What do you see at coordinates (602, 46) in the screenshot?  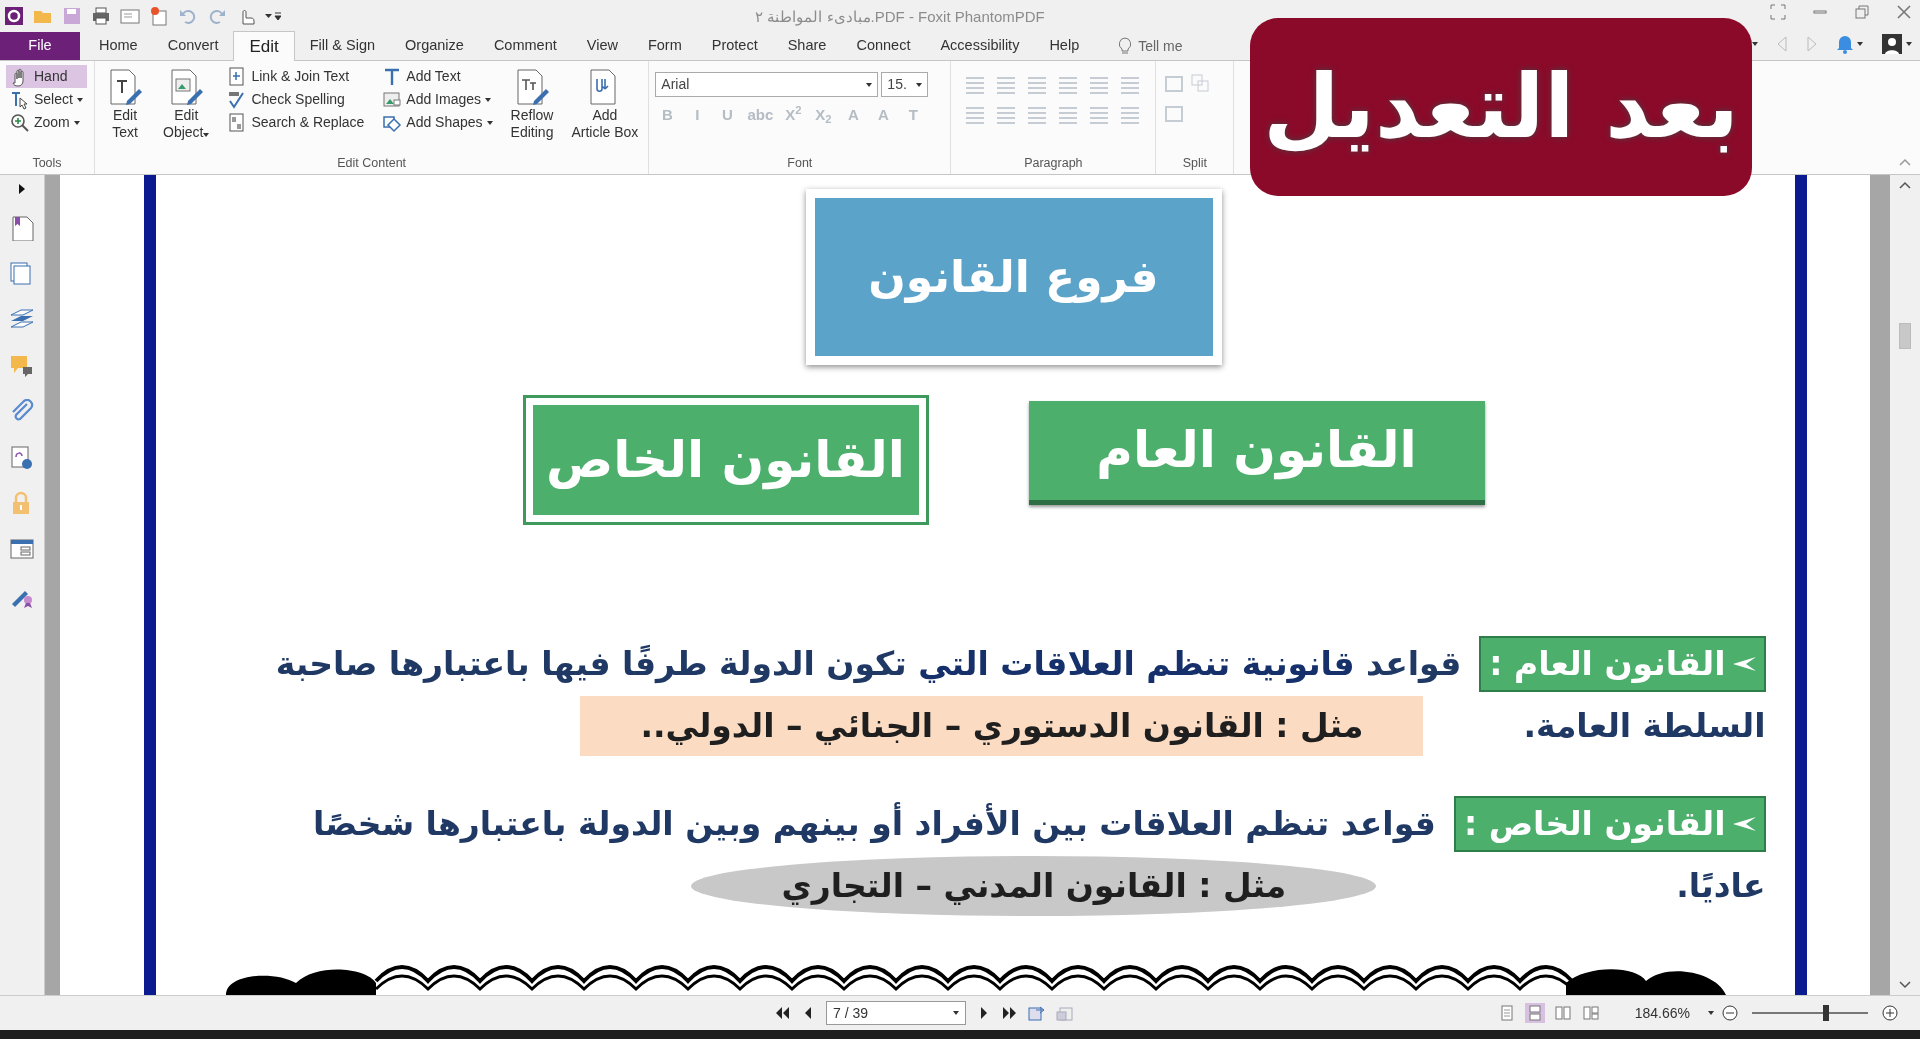 I see `ribbon-tab: View` at bounding box center [602, 46].